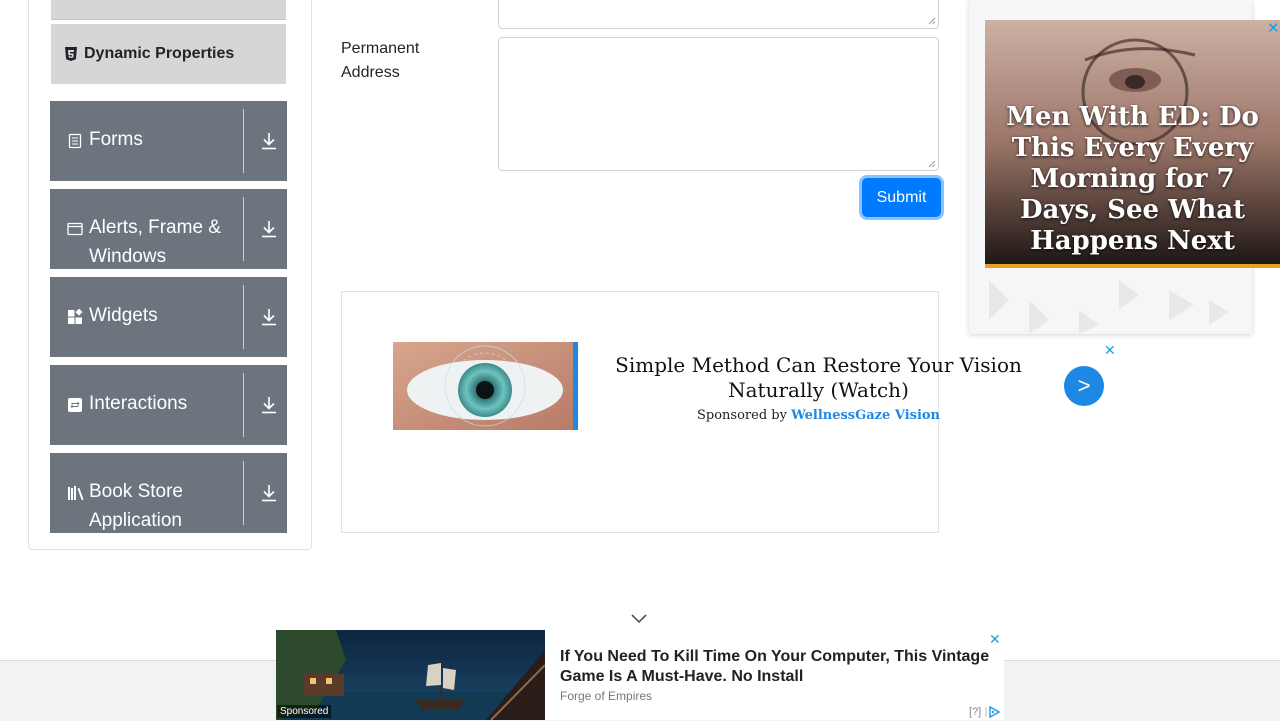  What do you see at coordinates (75, 141) in the screenshot?
I see `form-icon` at bounding box center [75, 141].